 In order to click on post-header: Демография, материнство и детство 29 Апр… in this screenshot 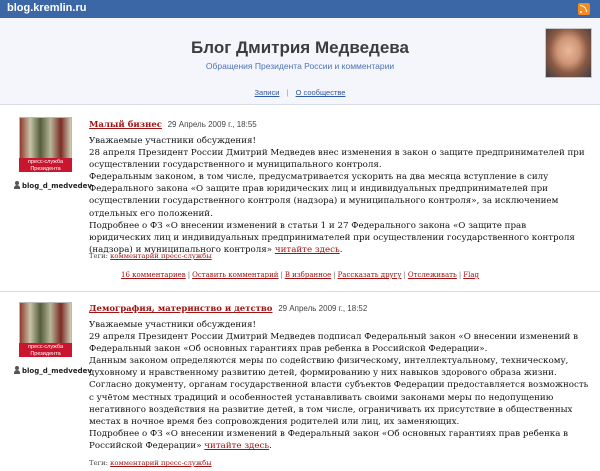, I will do `click(228, 309)`.